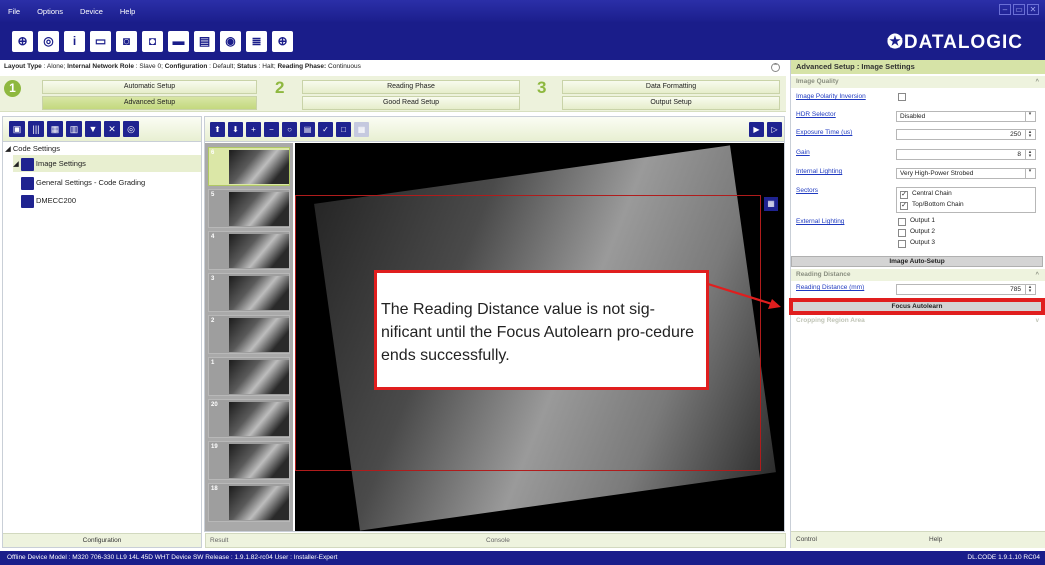  What do you see at coordinates (102, 540) in the screenshot?
I see `configuration-tab: Configuration` at bounding box center [102, 540].